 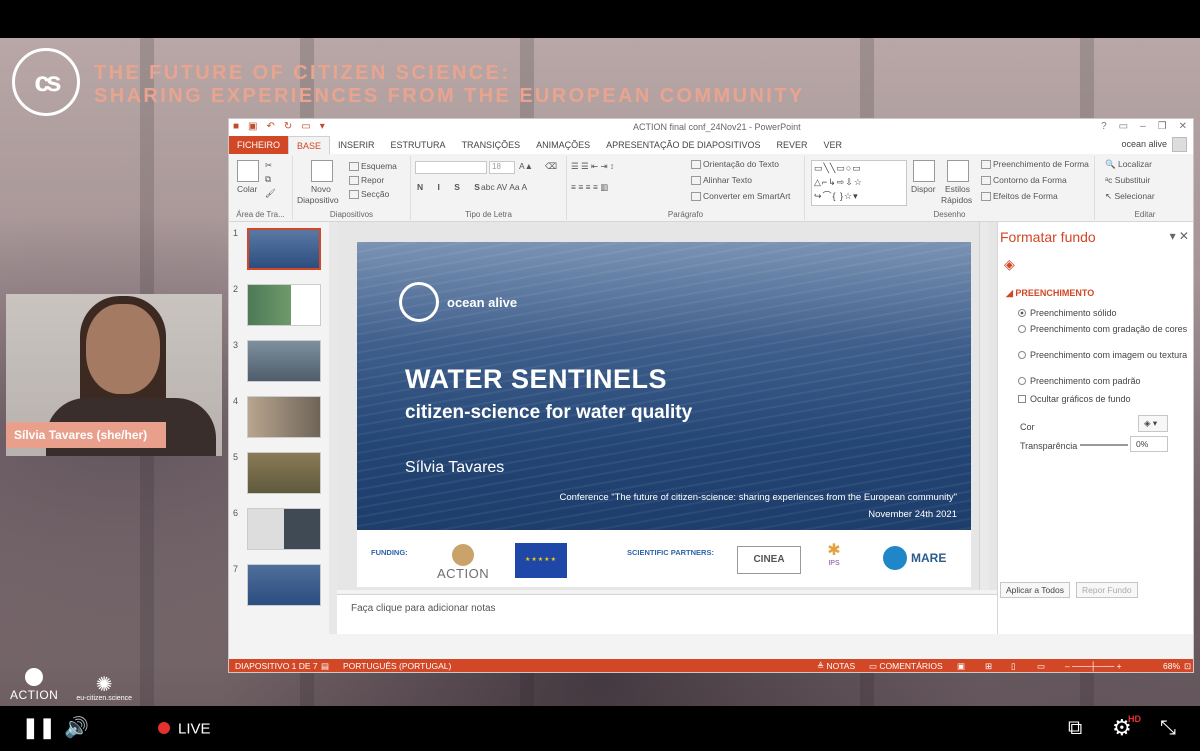 I want to click on quick-styles-icon, so click(x=958, y=171).